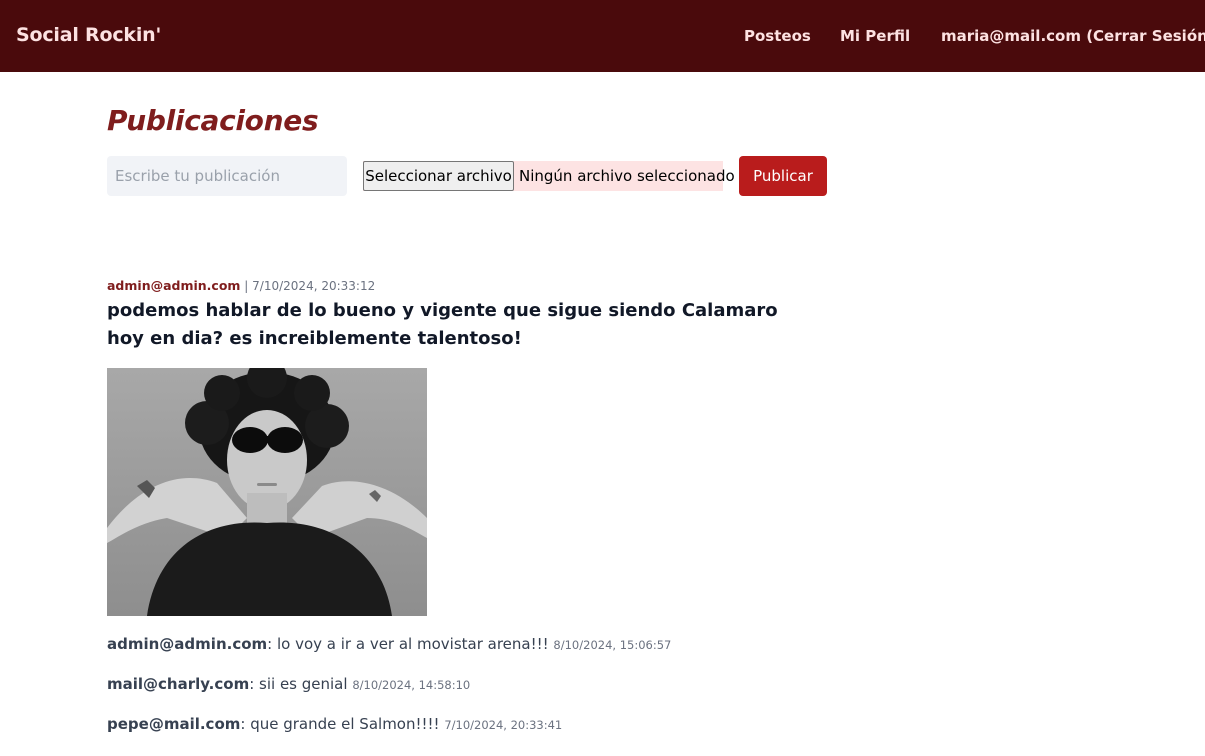 The height and width of the screenshot is (756, 1205). What do you see at coordinates (627, 176) in the screenshot?
I see `file-status-text: Ningún archivo seleccionado` at bounding box center [627, 176].